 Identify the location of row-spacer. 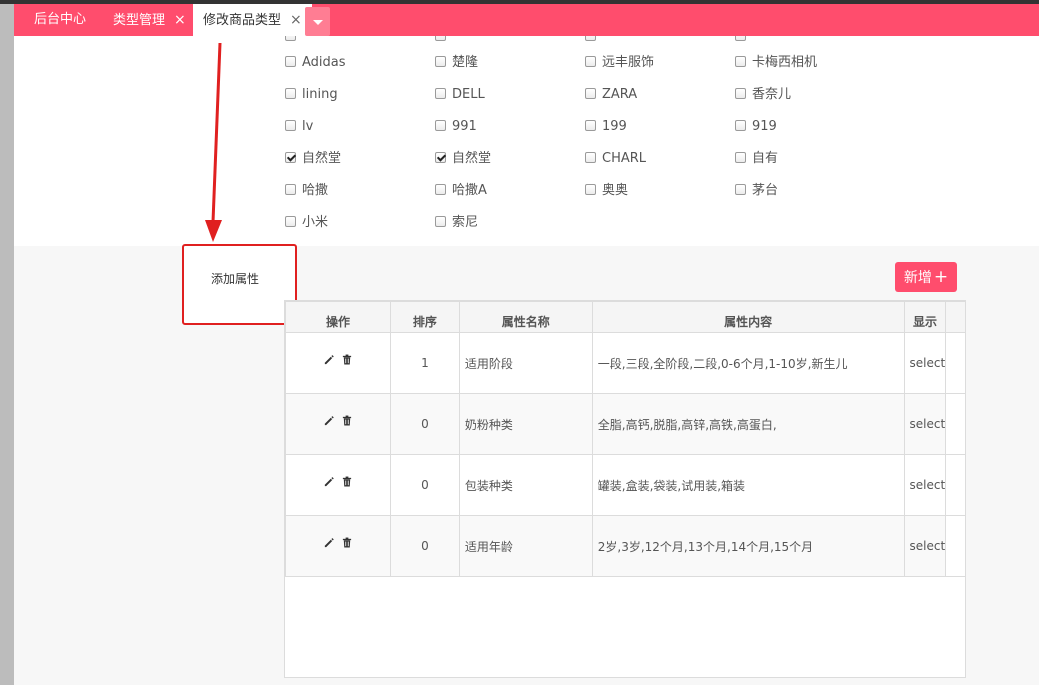
(955, 363).